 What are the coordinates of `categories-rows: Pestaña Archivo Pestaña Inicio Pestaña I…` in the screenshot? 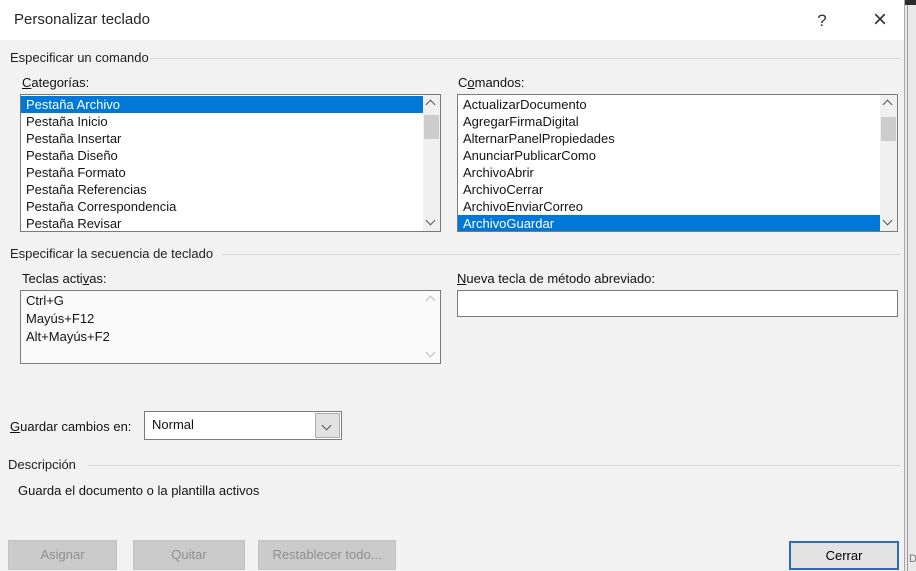 It's located at (222, 163).